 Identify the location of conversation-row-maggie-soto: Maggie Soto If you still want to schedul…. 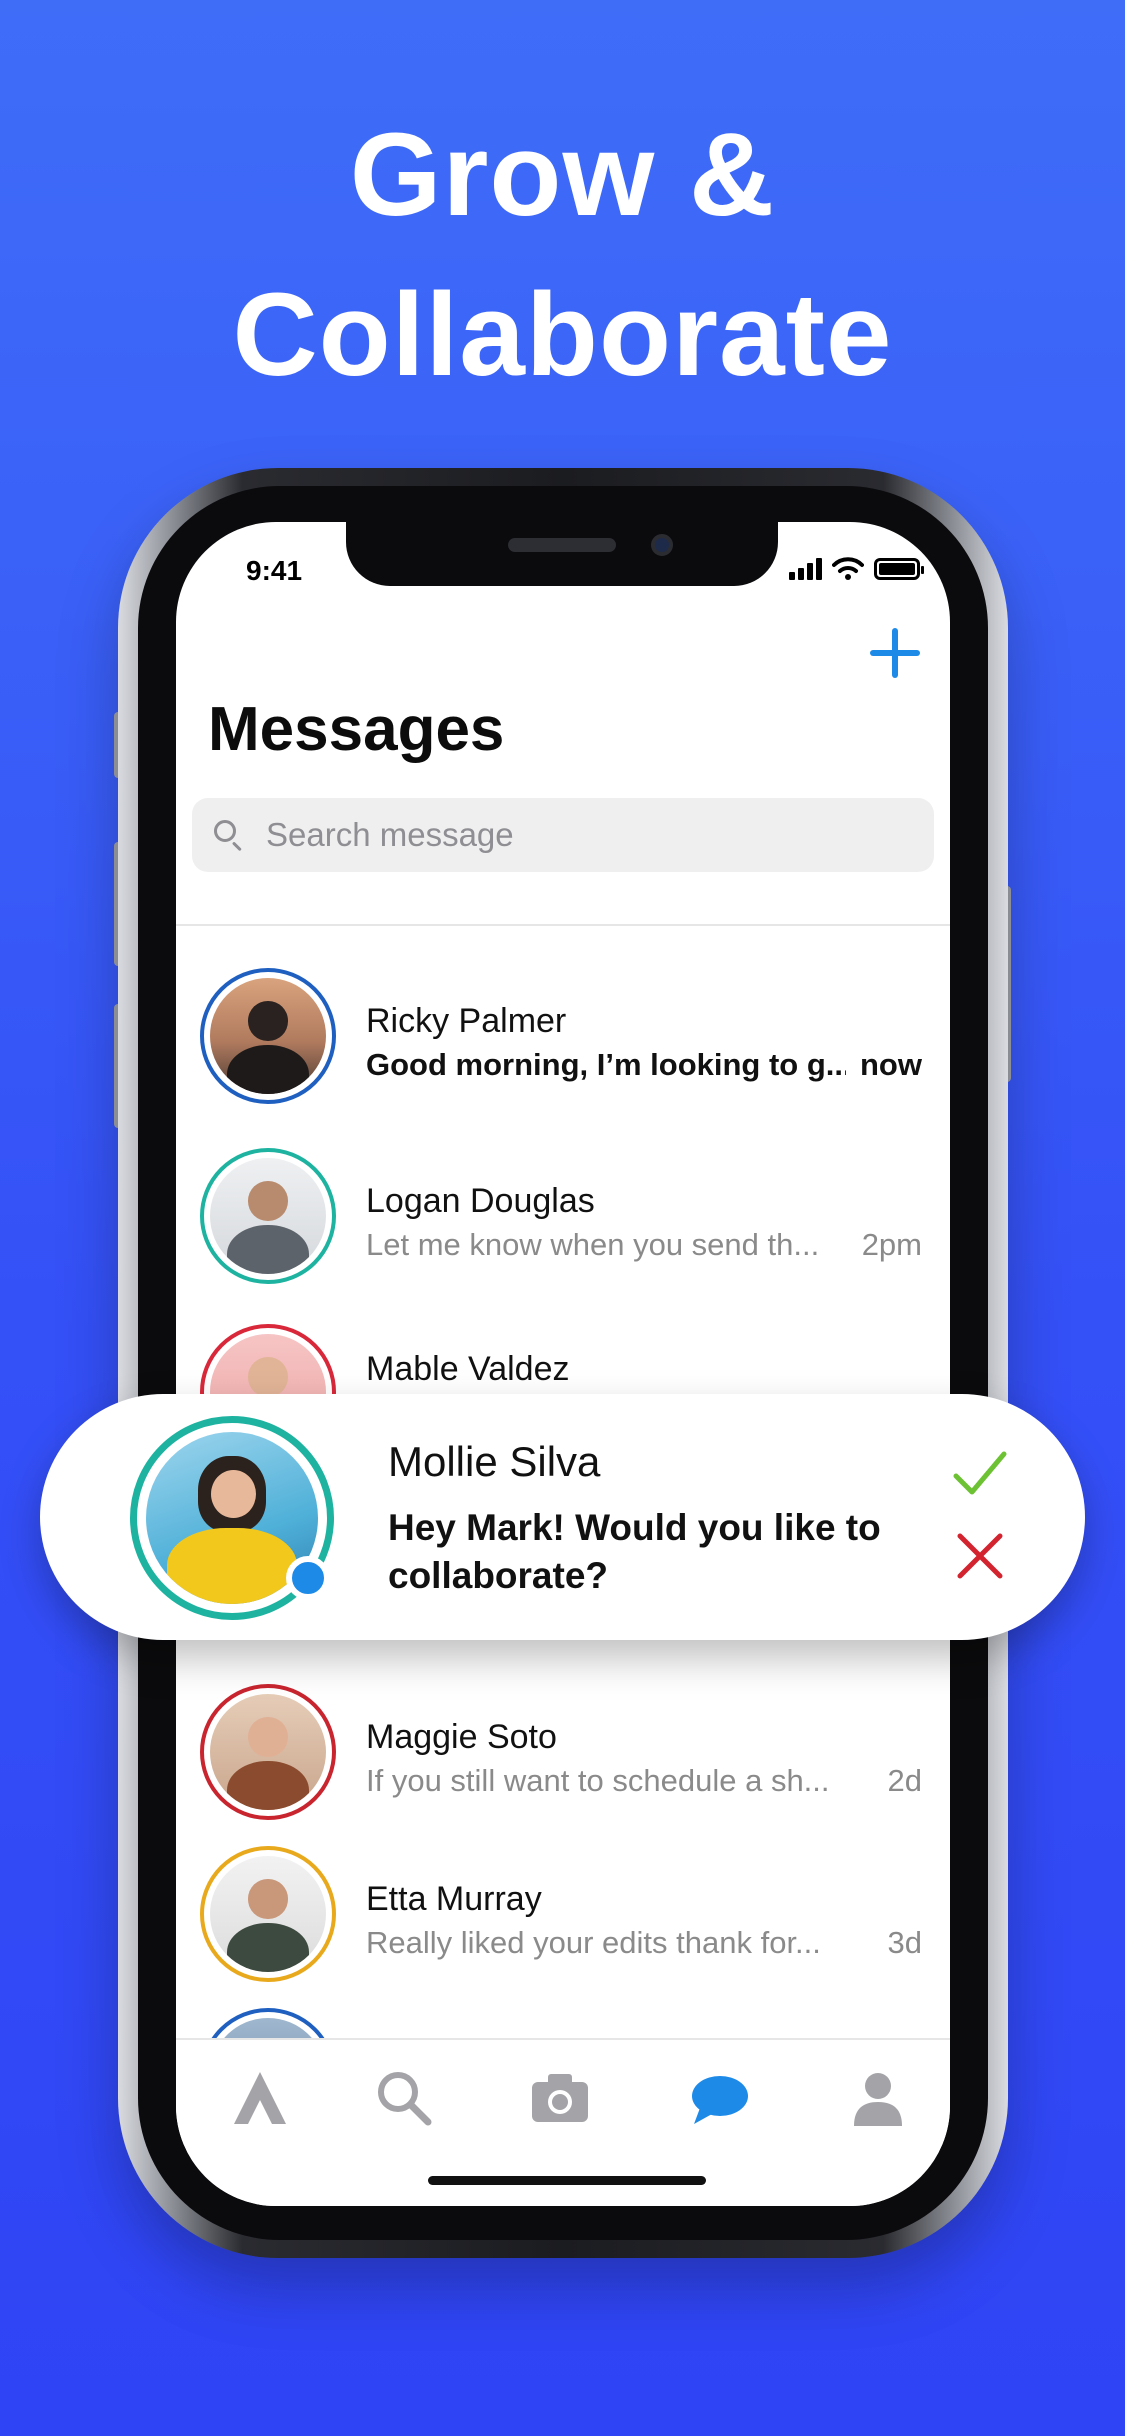
(563, 1748).